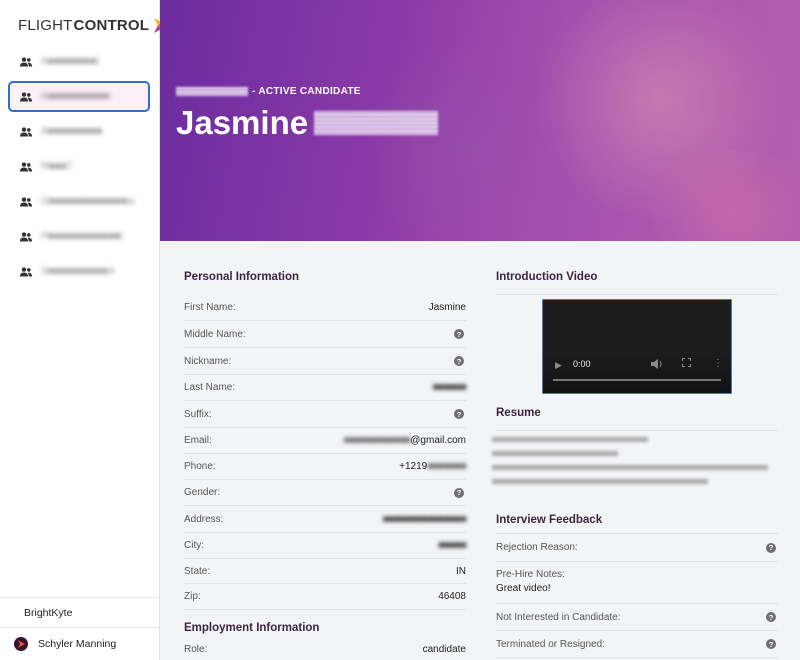 The height and width of the screenshot is (660, 800). Describe the element at coordinates (79, 236) in the screenshot. I see `sidebar-item-6: P■■■■■■■■■■■■t` at that location.